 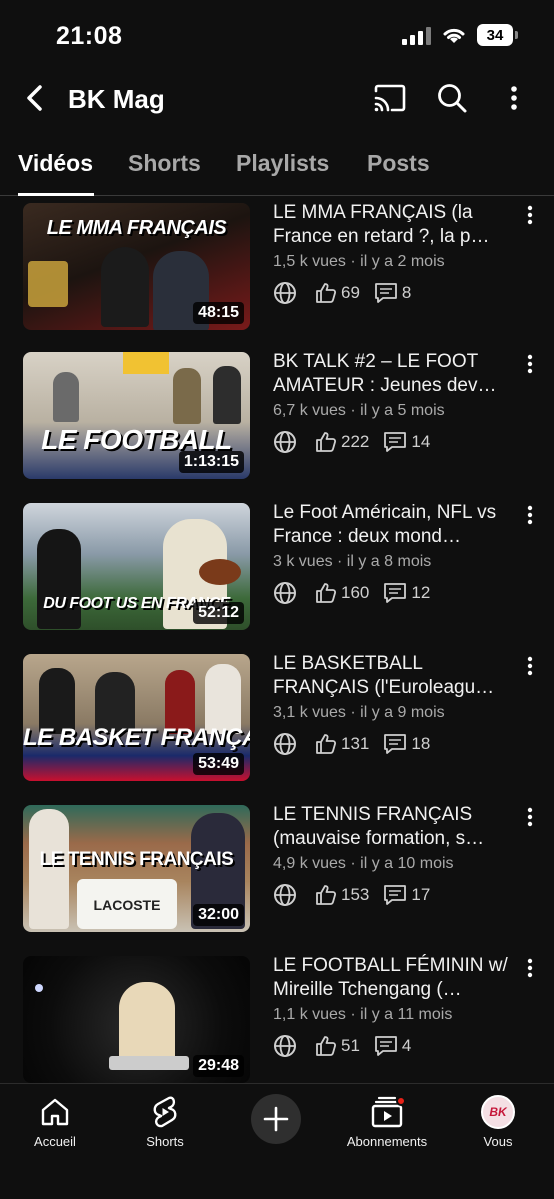 What do you see at coordinates (136, 1019) in the screenshot?
I see `video-thumbnail: 29:48` at bounding box center [136, 1019].